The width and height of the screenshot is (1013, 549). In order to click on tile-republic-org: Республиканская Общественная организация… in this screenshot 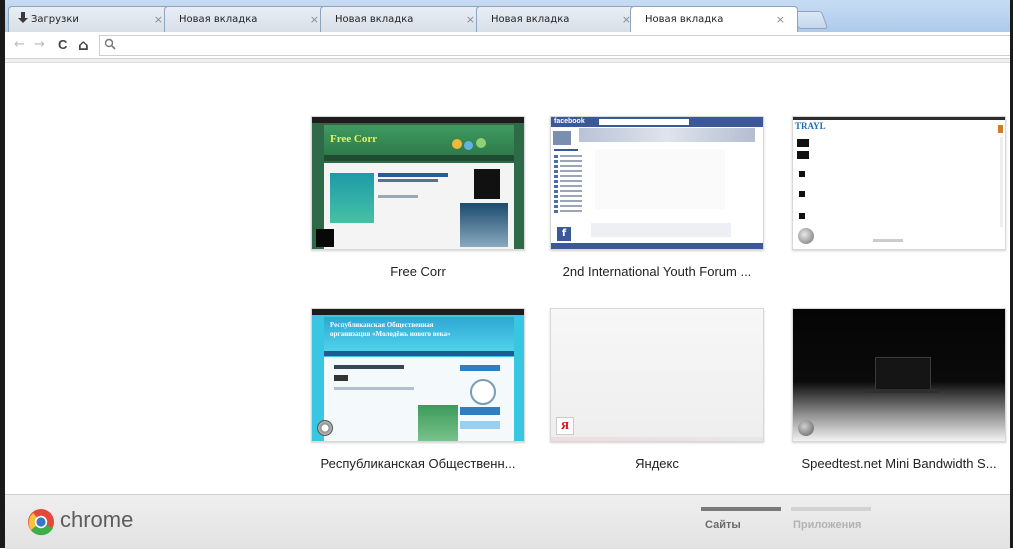, I will do `click(418, 389)`.